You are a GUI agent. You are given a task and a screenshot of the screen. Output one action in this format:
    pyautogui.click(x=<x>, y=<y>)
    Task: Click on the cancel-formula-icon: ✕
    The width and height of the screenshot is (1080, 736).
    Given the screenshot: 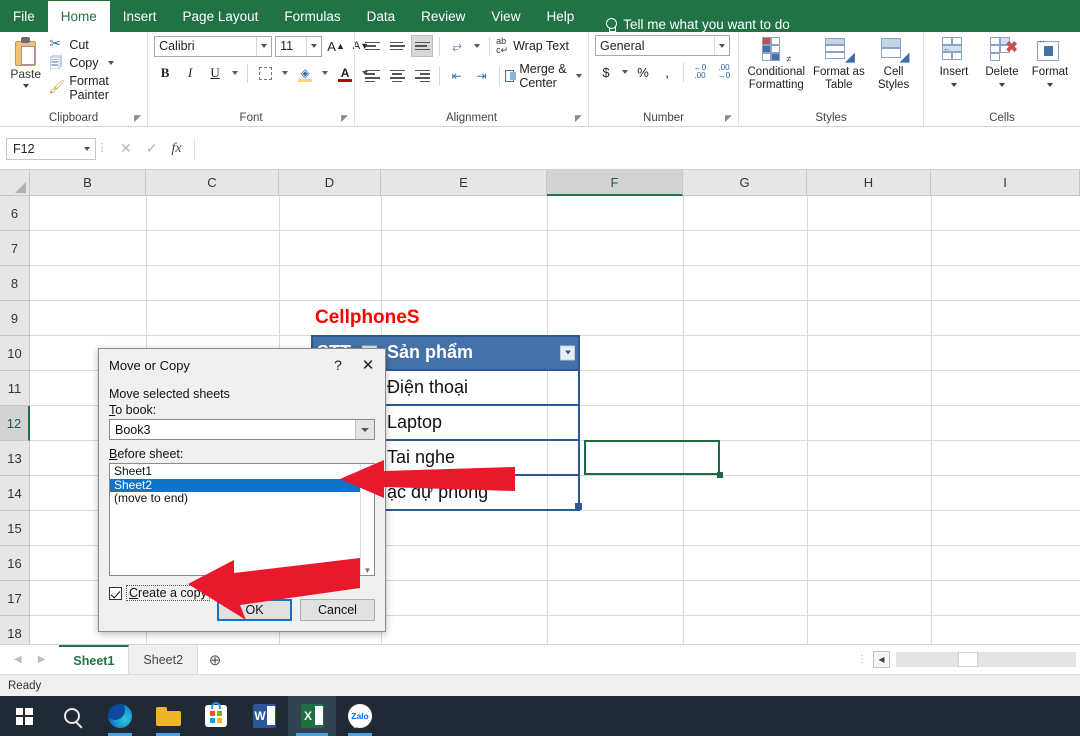 What is the action you would take?
    pyautogui.click(x=126, y=148)
    